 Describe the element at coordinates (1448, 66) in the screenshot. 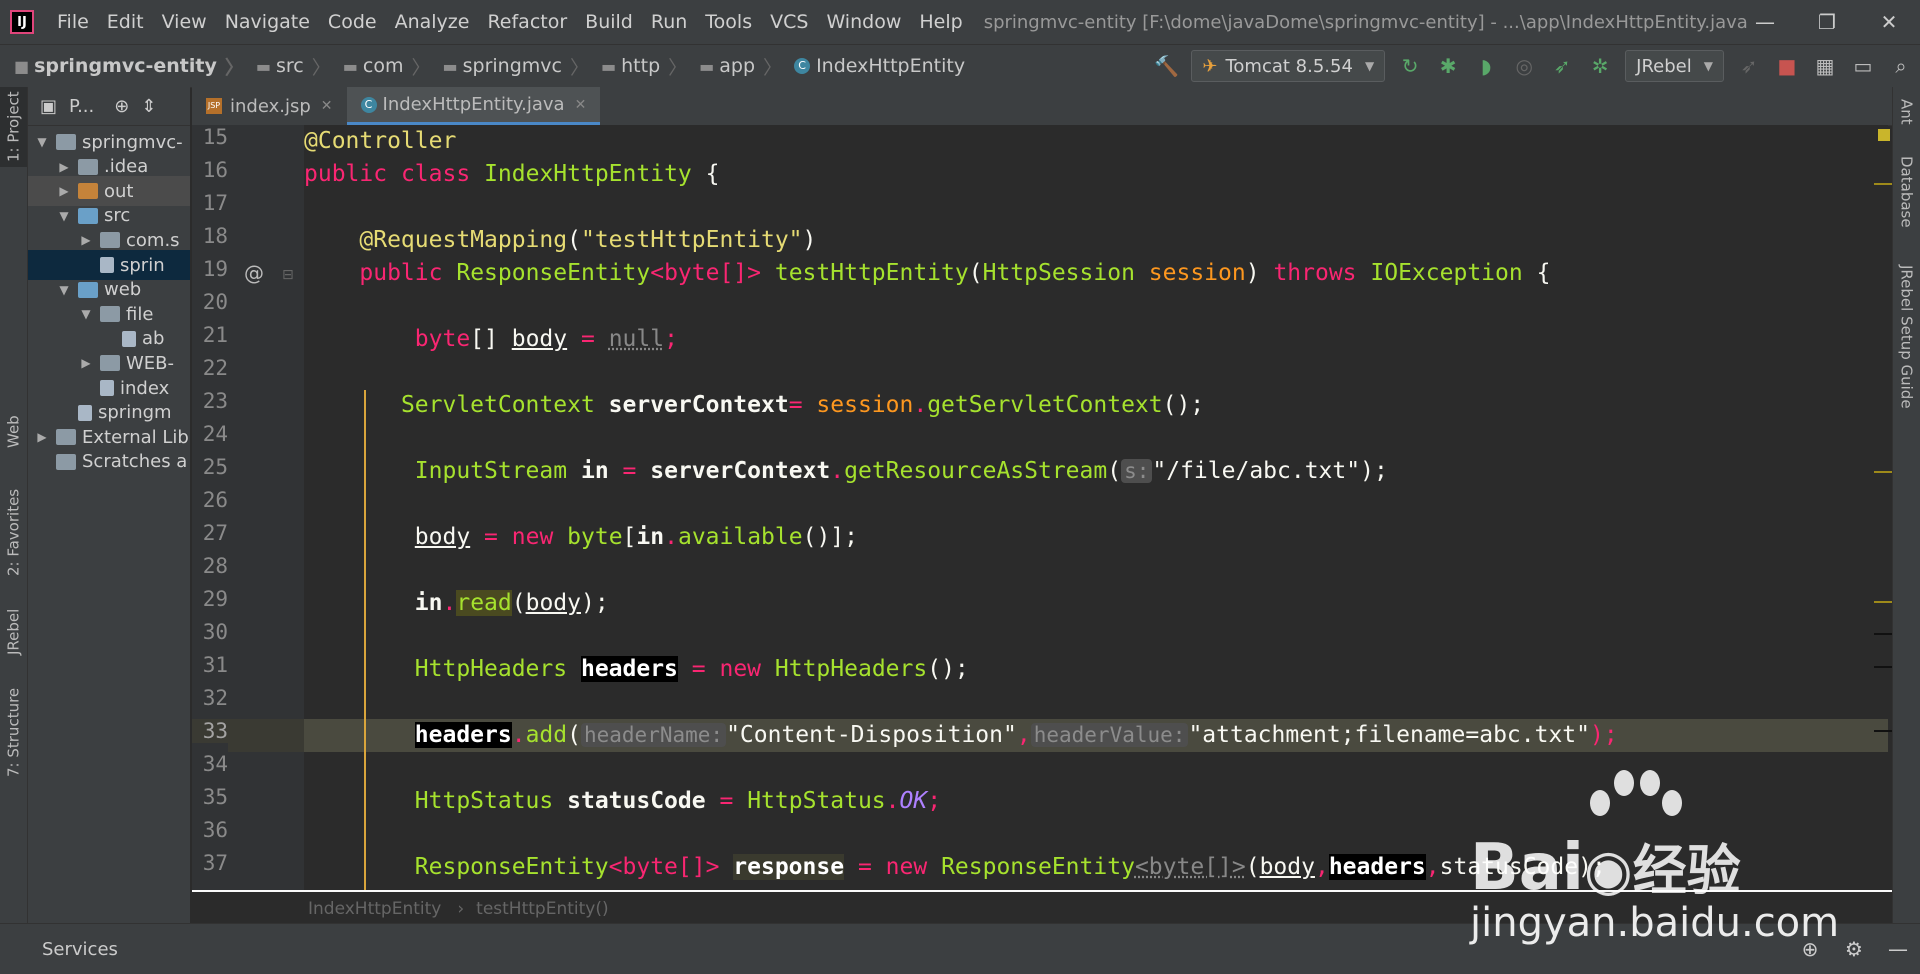

I see `debug-icon: ✱` at that location.